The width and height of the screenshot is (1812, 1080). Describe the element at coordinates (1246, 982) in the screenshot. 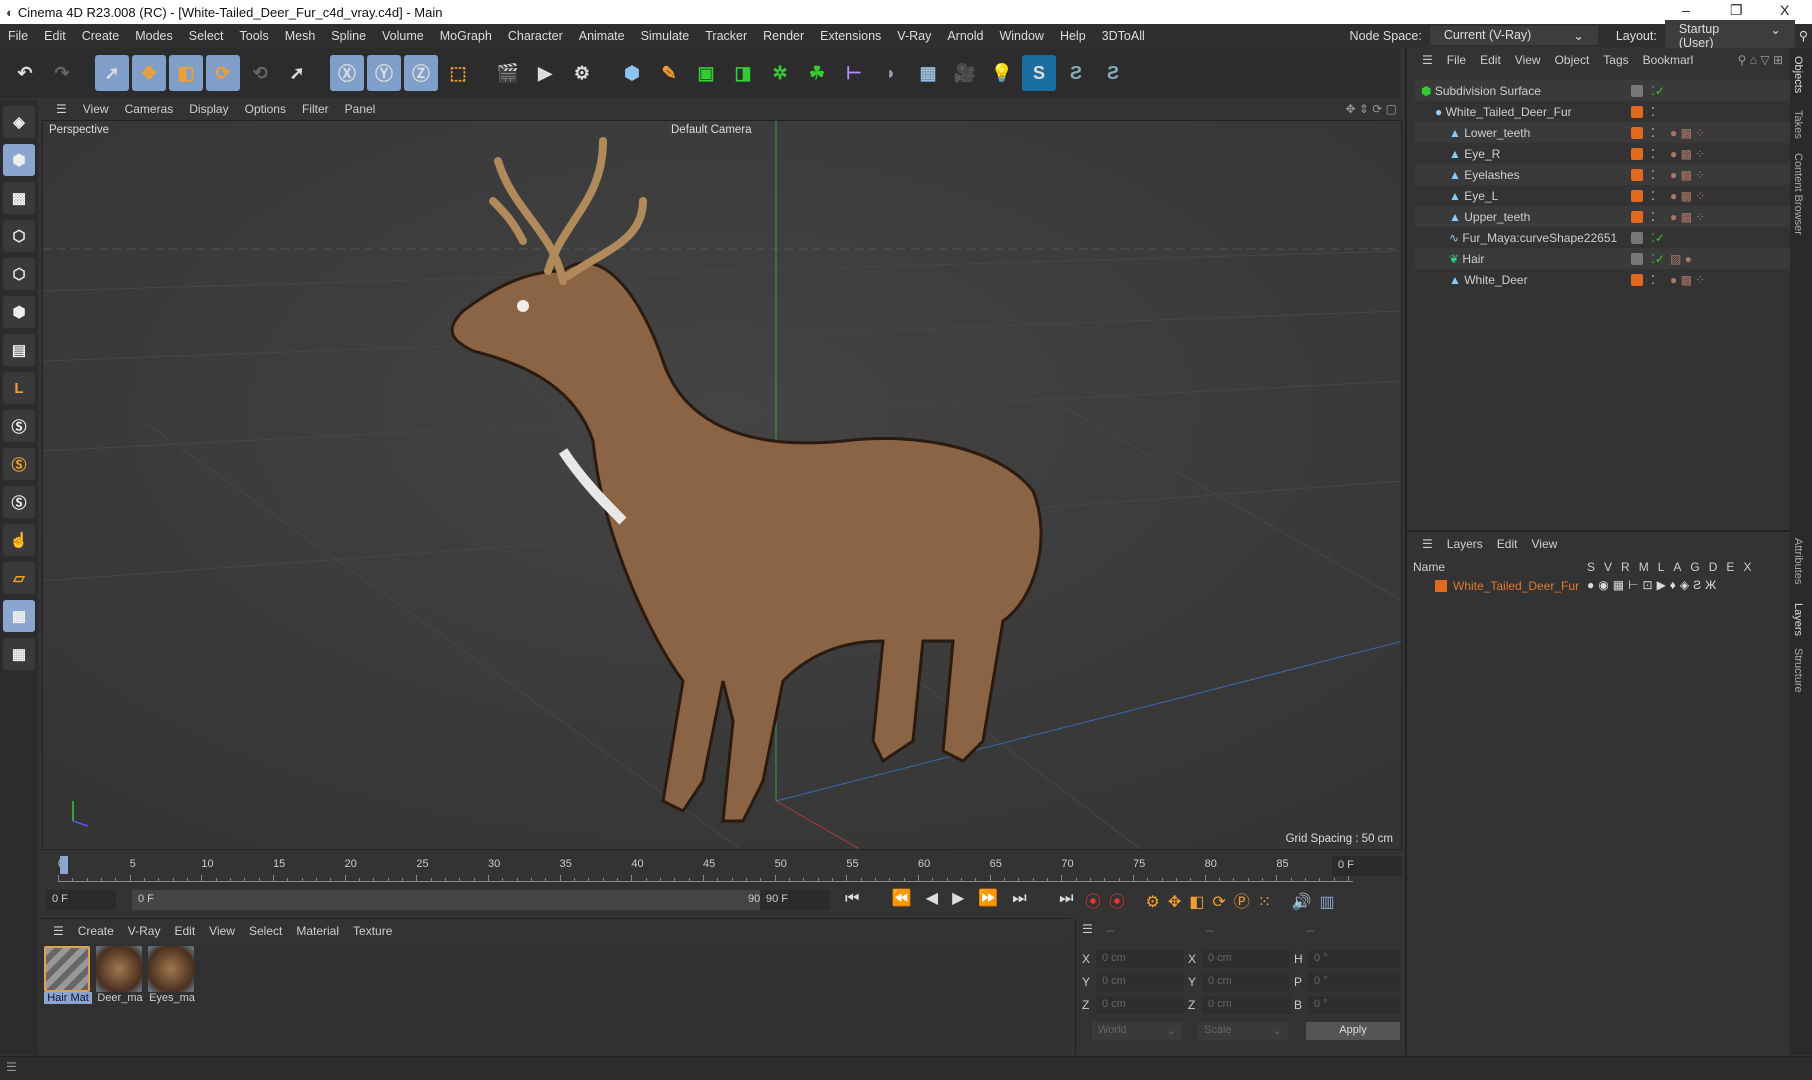

I see `size-y-field: 0 cm` at that location.